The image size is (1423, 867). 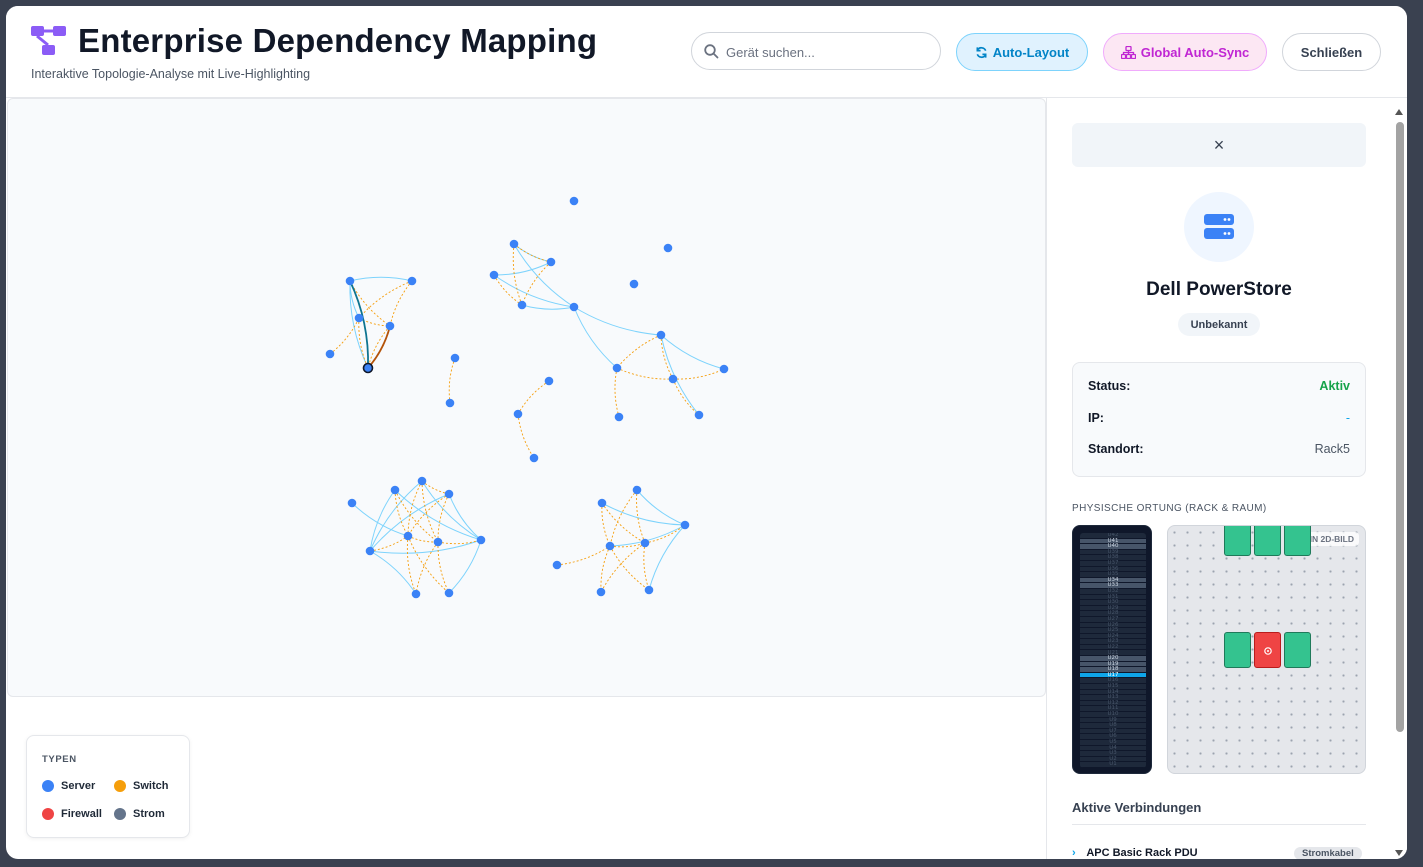 I want to click on status-value: Aktiv, so click(x=1334, y=386).